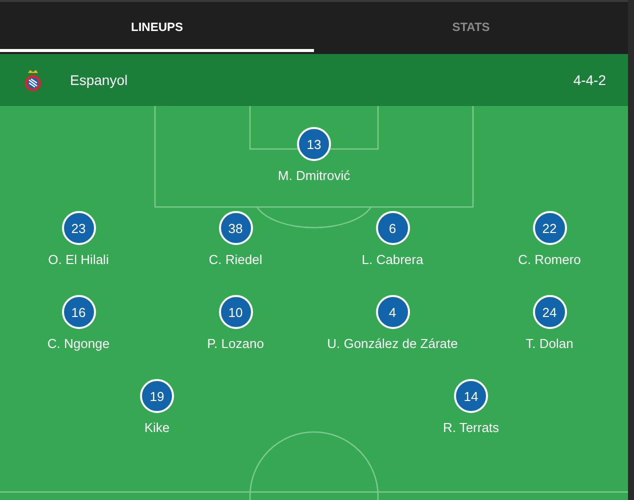 The image size is (634, 500). Describe the element at coordinates (78, 260) in the screenshot. I see `player-name: O. El Hilali` at that location.